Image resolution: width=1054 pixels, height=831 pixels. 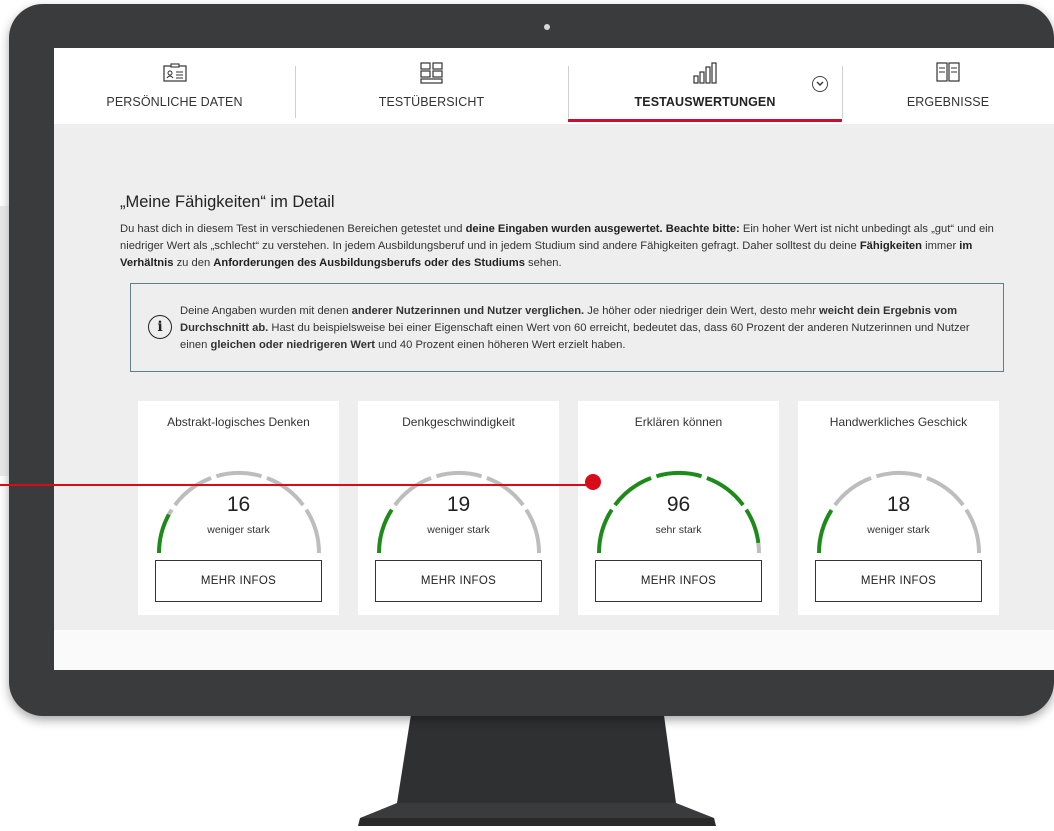 What do you see at coordinates (678, 422) in the screenshot?
I see `card-title: Erklären können` at bounding box center [678, 422].